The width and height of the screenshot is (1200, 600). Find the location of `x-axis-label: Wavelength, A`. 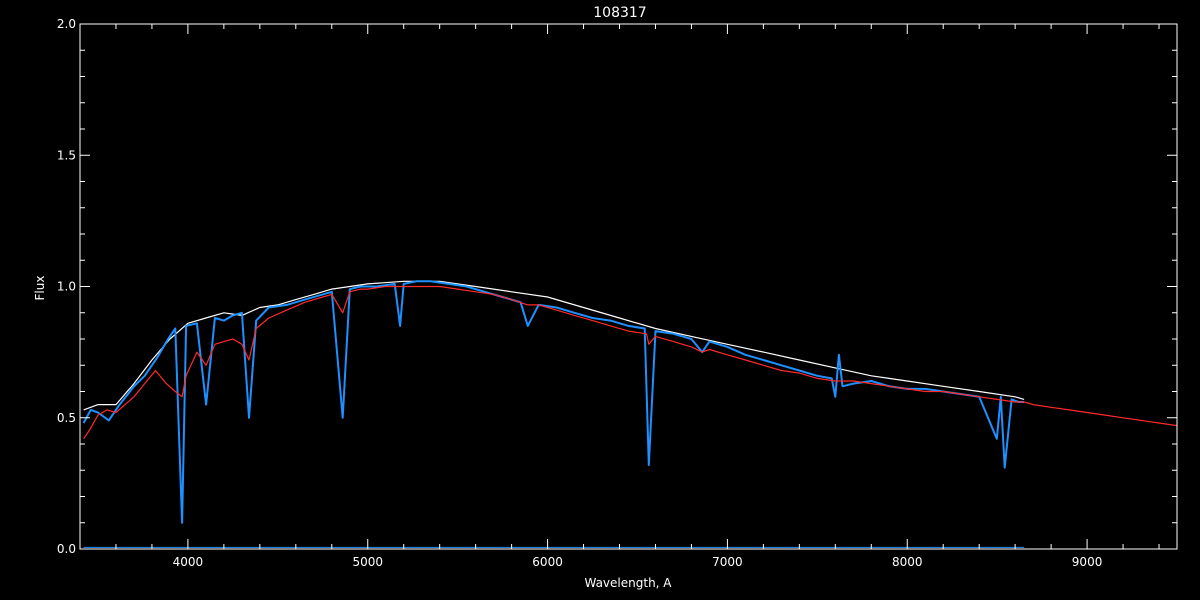

x-axis-label: Wavelength, A is located at coordinates (628, 583).